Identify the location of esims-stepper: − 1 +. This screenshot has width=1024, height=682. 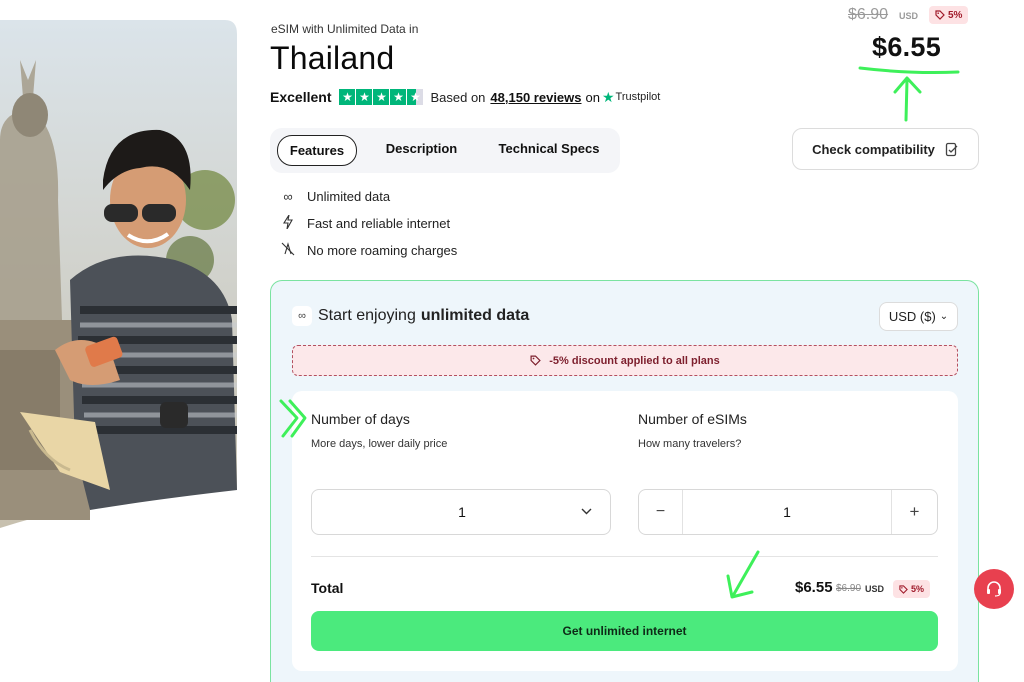
(788, 512).